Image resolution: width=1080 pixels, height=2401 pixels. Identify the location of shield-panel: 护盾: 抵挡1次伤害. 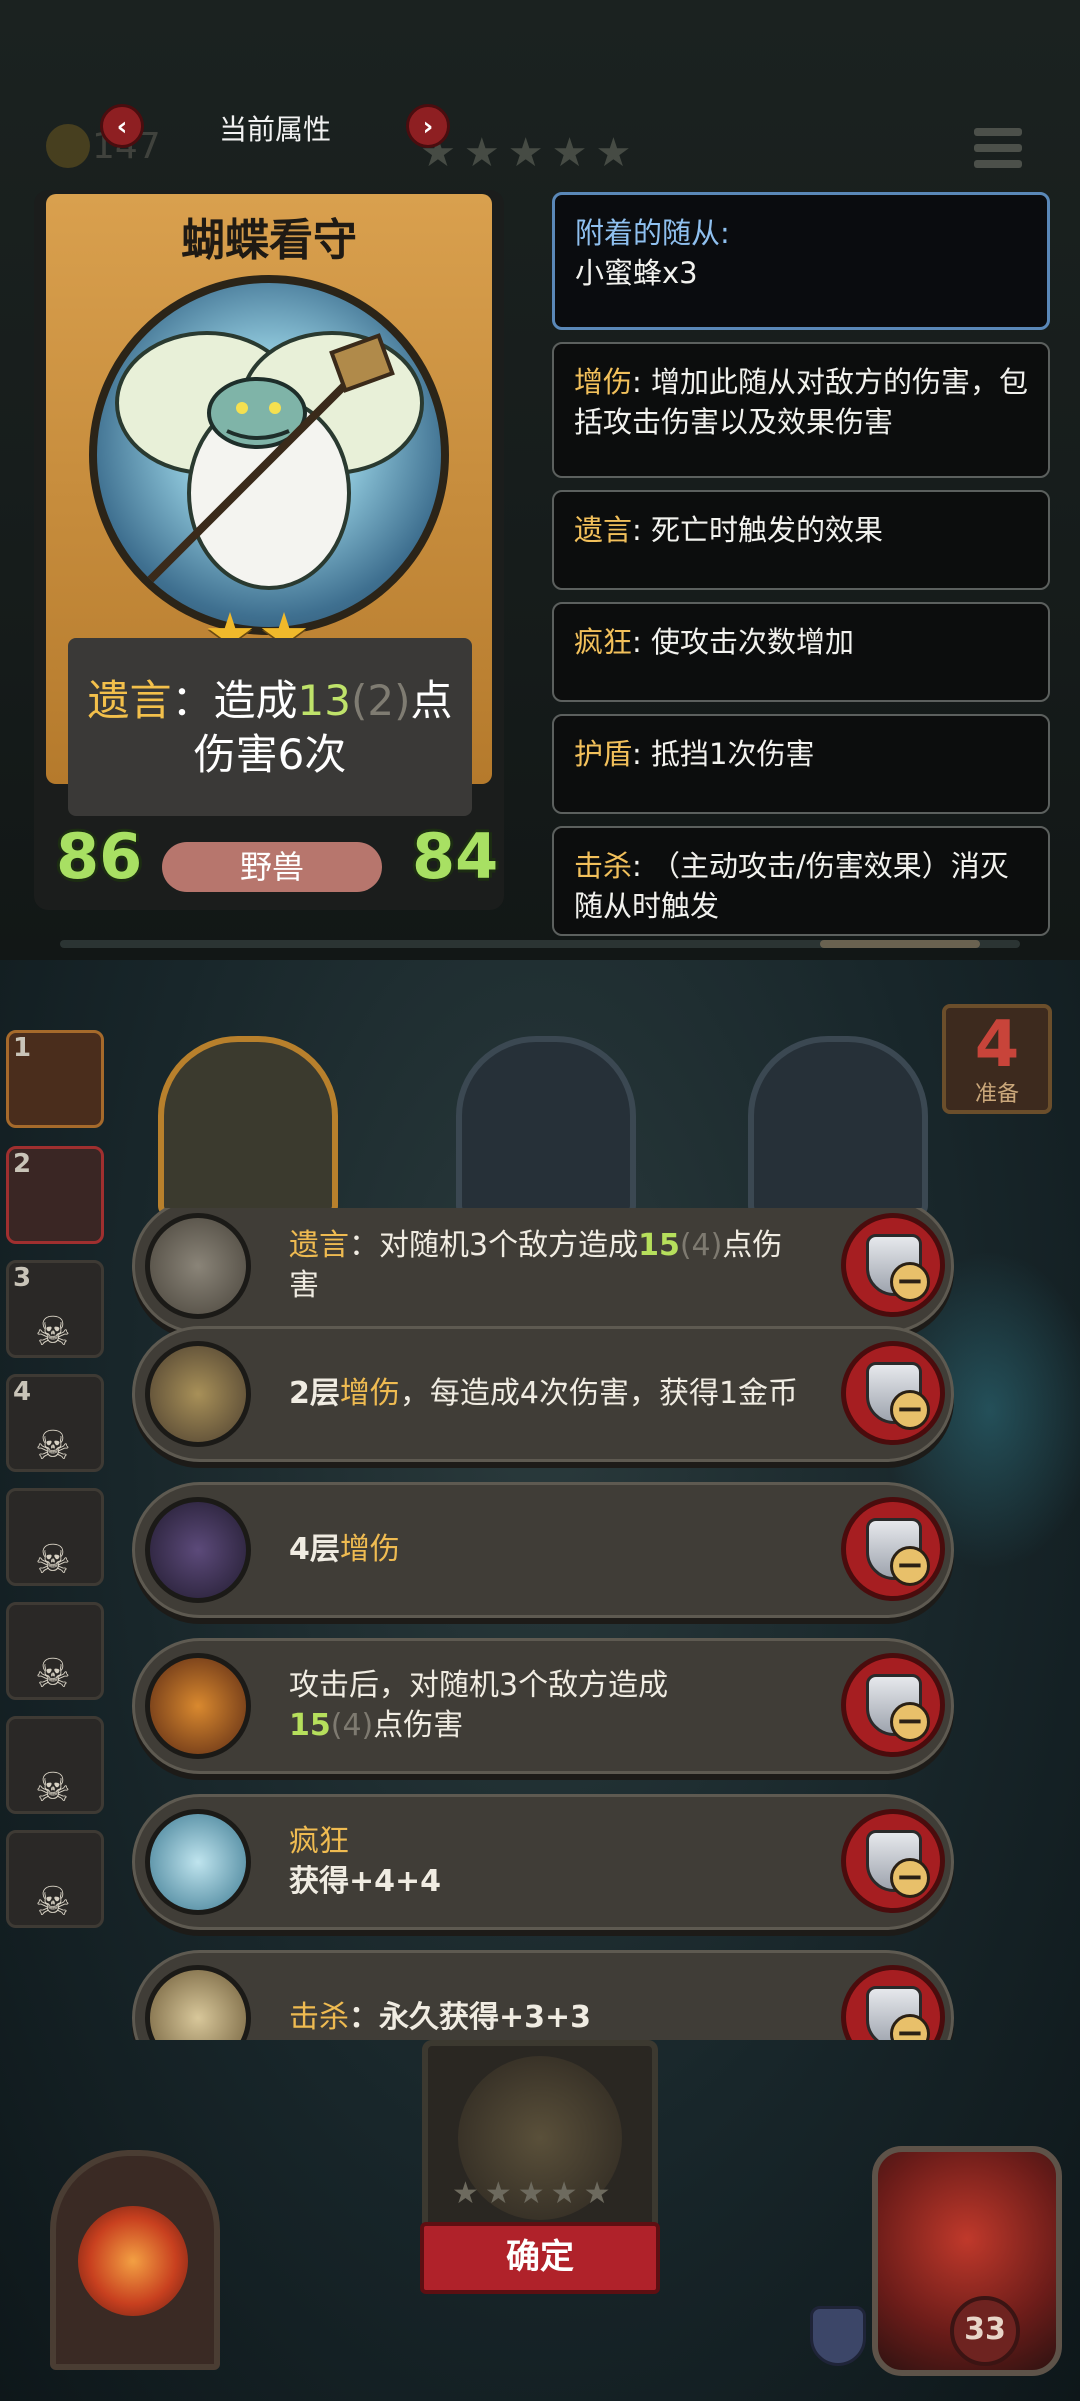
(801, 764).